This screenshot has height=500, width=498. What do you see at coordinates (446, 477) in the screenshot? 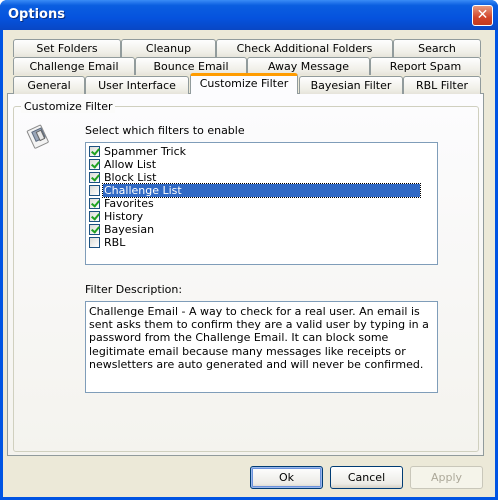
I see `apply-button: Apply` at bounding box center [446, 477].